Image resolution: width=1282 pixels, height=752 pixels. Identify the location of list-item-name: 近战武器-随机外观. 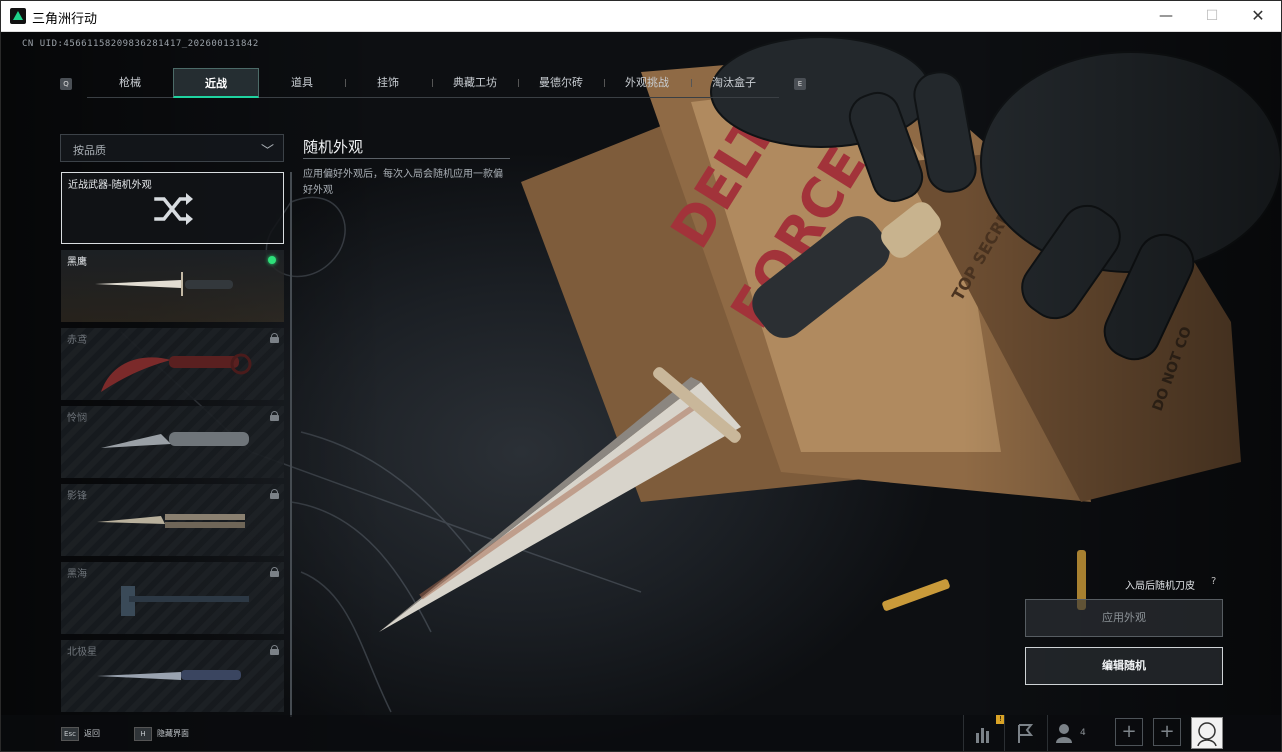
(110, 185).